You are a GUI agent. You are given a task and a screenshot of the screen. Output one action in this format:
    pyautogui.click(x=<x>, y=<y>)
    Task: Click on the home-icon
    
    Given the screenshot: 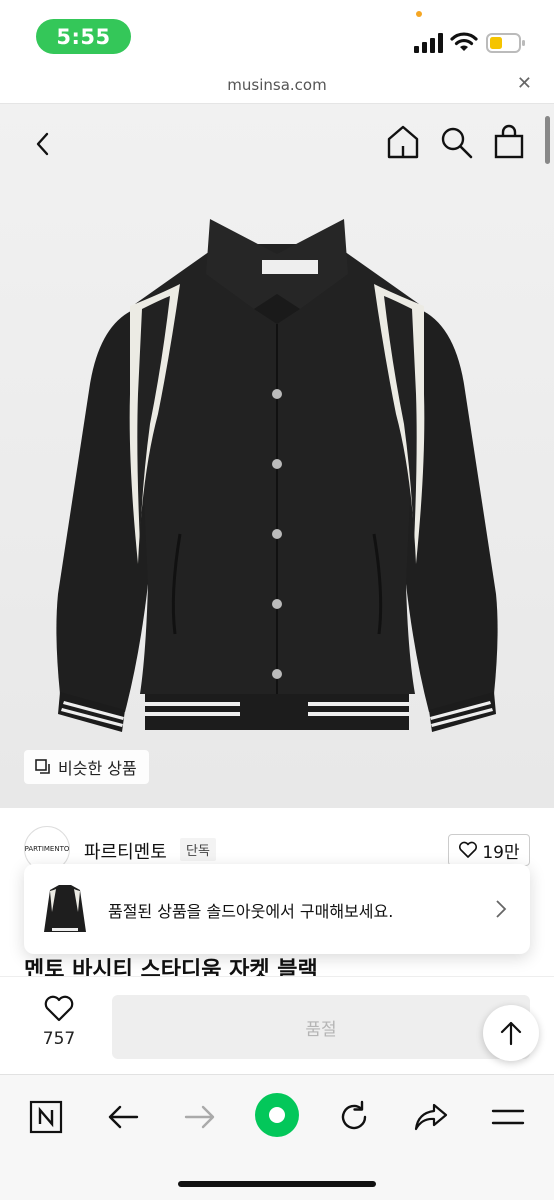 What is the action you would take?
    pyautogui.click(x=403, y=142)
    